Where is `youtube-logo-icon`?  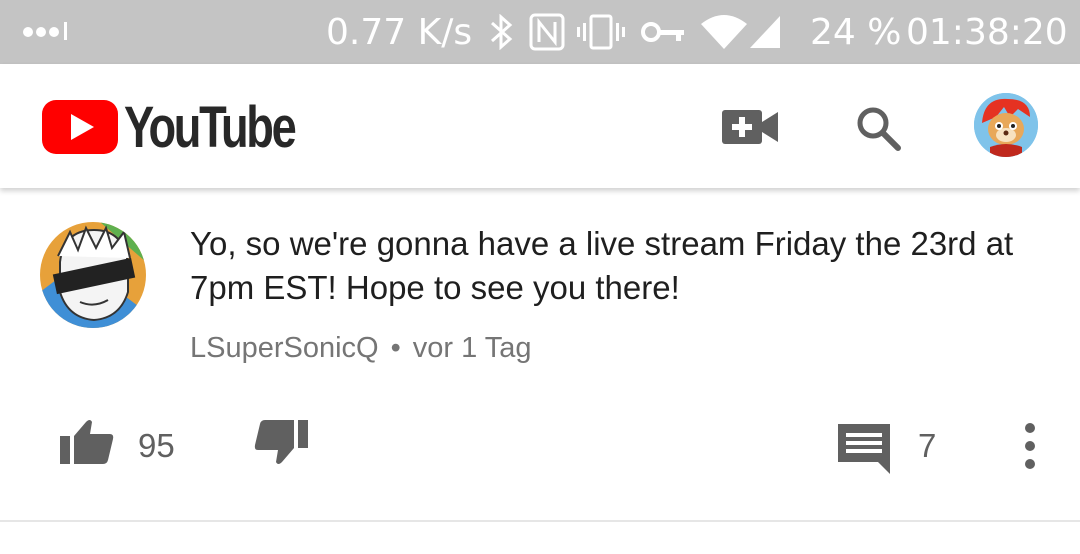
youtube-logo-icon is located at coordinates (80, 127).